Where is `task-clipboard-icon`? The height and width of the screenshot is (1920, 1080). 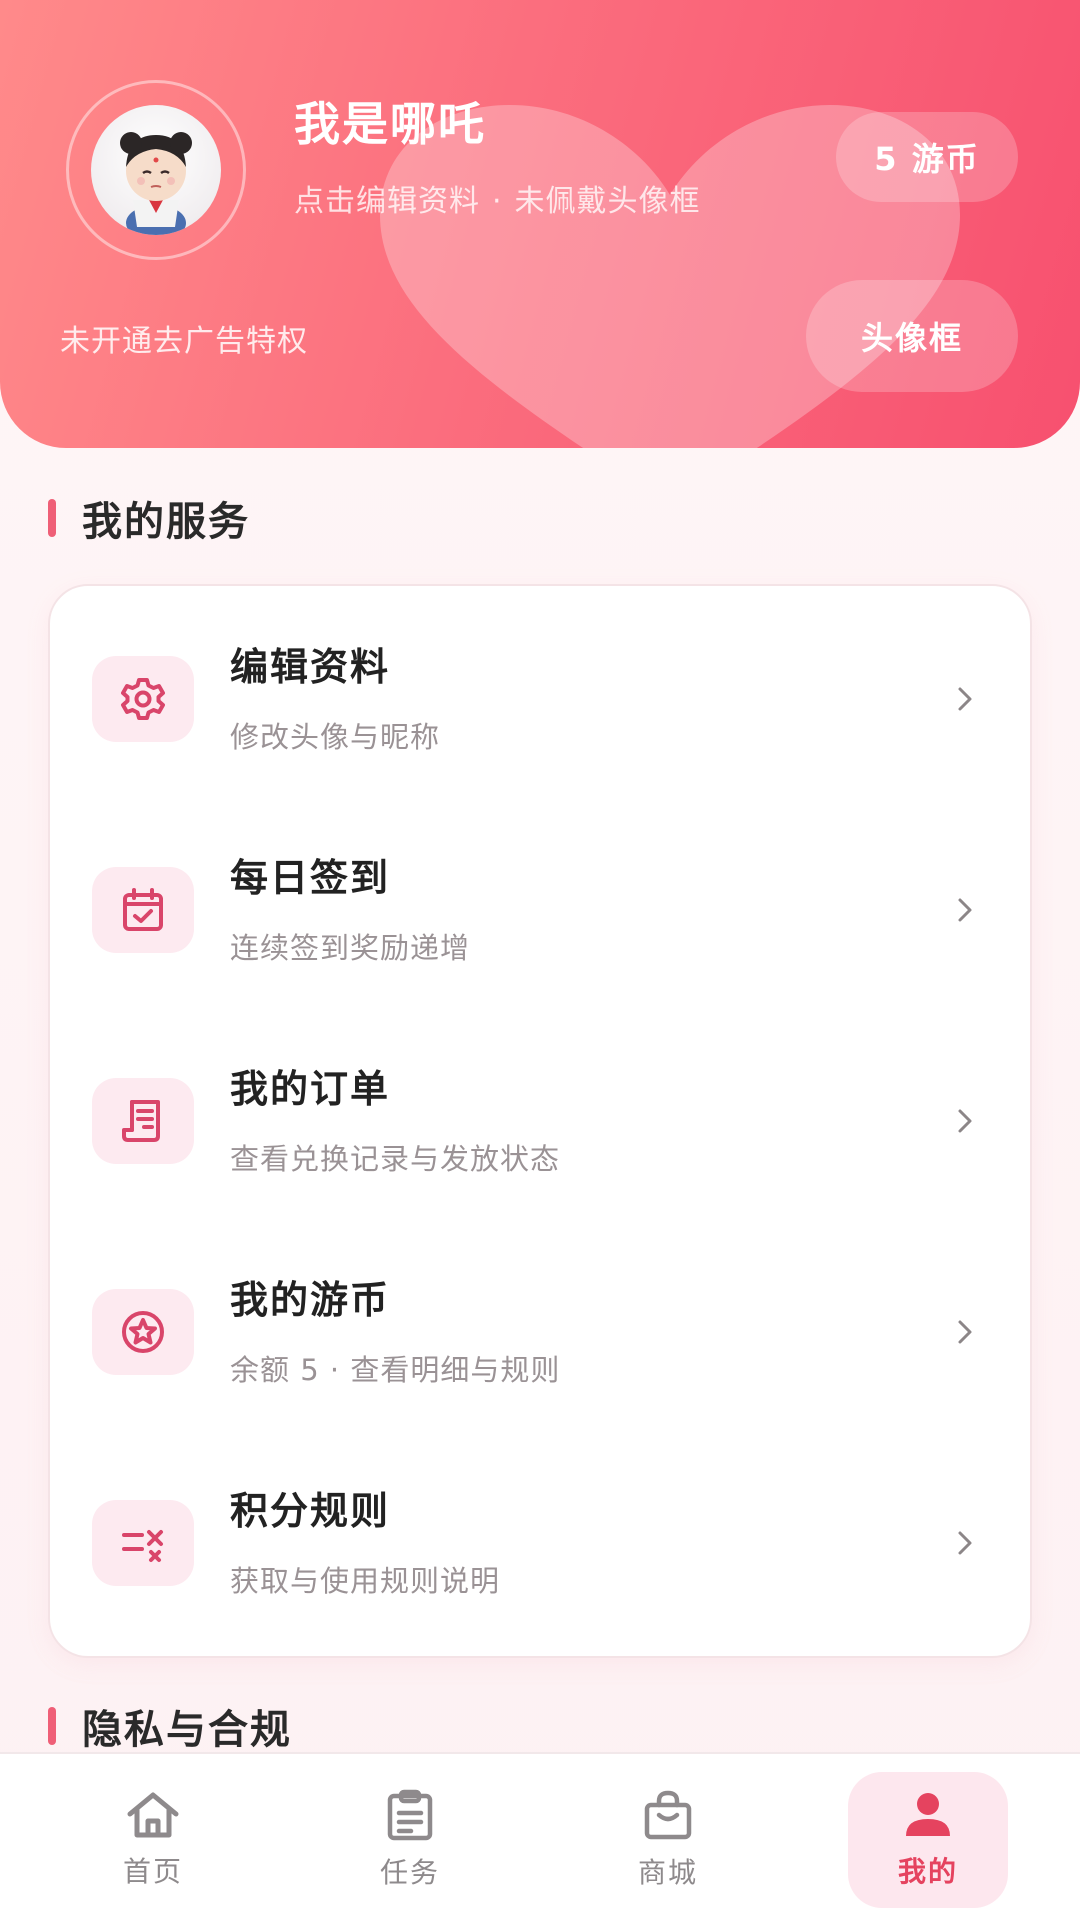
task-clipboard-icon is located at coordinates (410, 1815).